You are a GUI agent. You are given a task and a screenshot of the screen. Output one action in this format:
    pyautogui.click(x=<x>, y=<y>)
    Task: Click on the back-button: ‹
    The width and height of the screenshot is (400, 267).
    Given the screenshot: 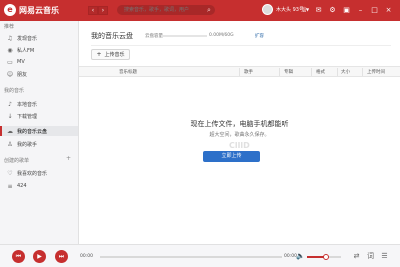 What is the action you would take?
    pyautogui.click(x=93, y=10)
    